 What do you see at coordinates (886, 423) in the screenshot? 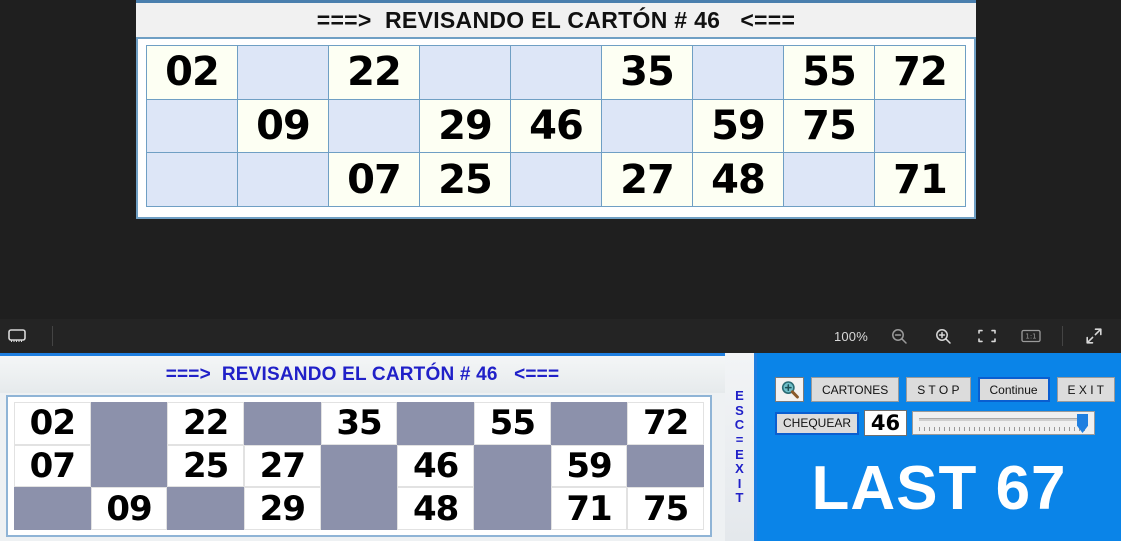
I see `card-number-field: 46` at bounding box center [886, 423].